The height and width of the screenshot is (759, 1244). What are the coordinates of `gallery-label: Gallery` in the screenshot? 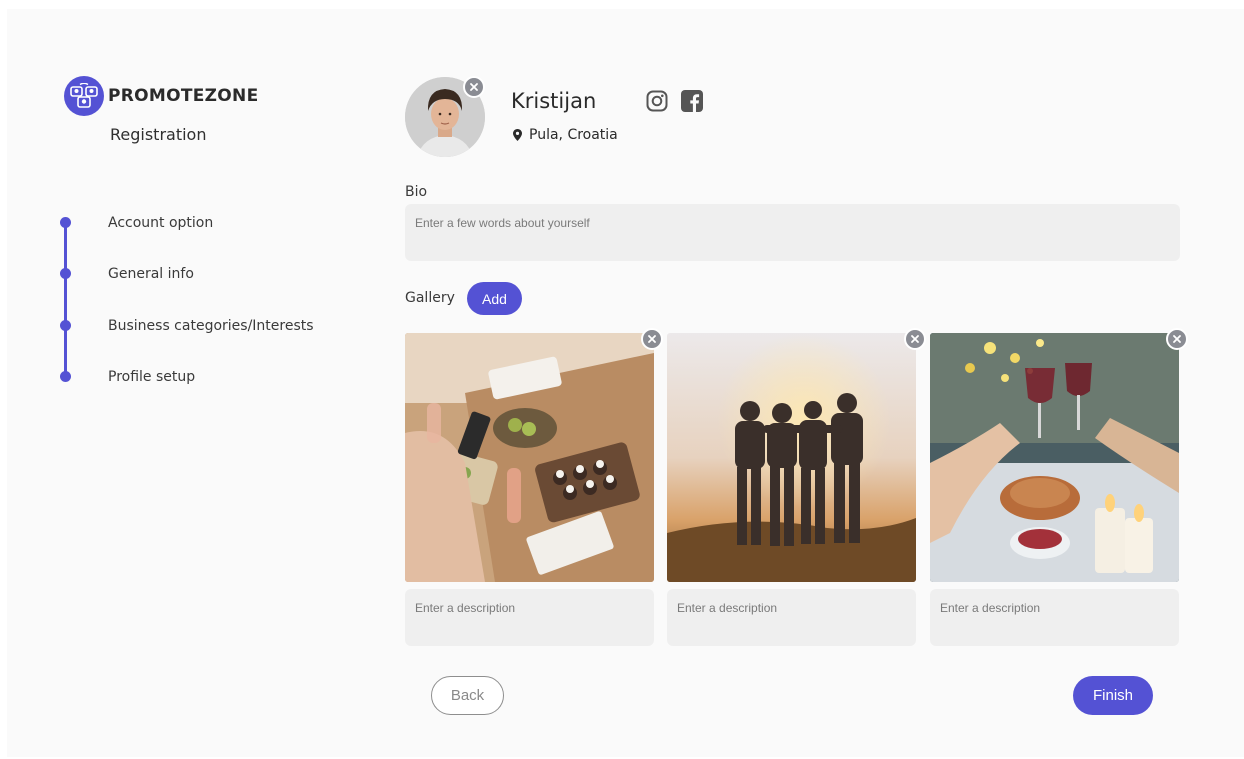 It's located at (430, 298).